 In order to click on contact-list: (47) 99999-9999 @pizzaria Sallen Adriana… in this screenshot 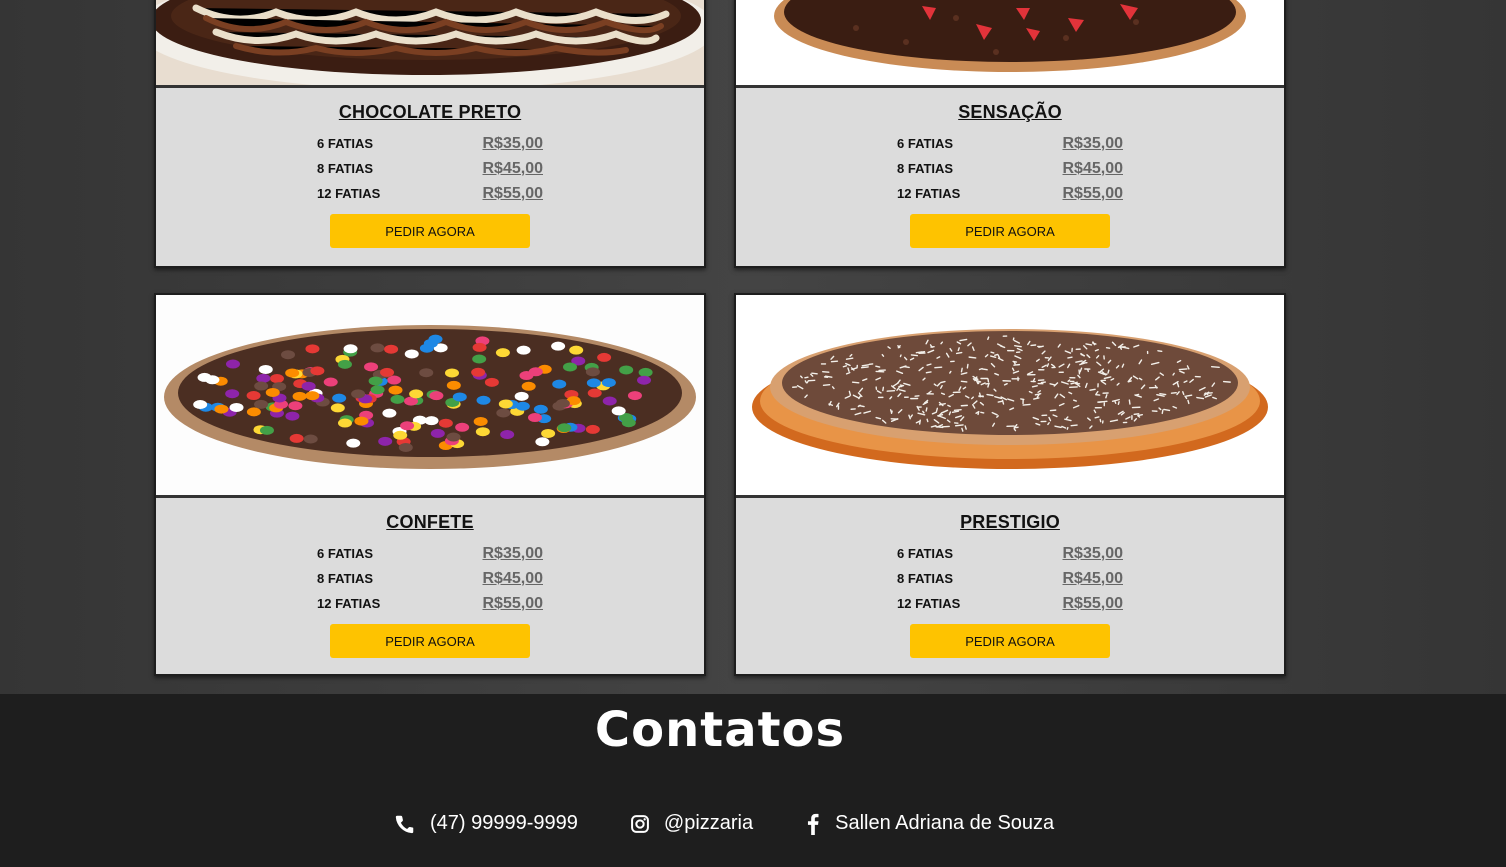, I will do `click(750, 823)`.